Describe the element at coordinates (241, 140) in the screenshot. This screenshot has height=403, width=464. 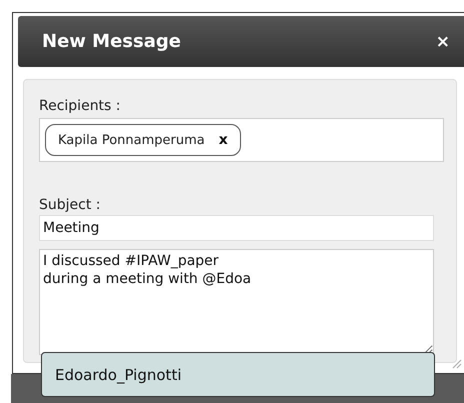
I see `recipients-field: Kapila Ponnamperuma x` at that location.